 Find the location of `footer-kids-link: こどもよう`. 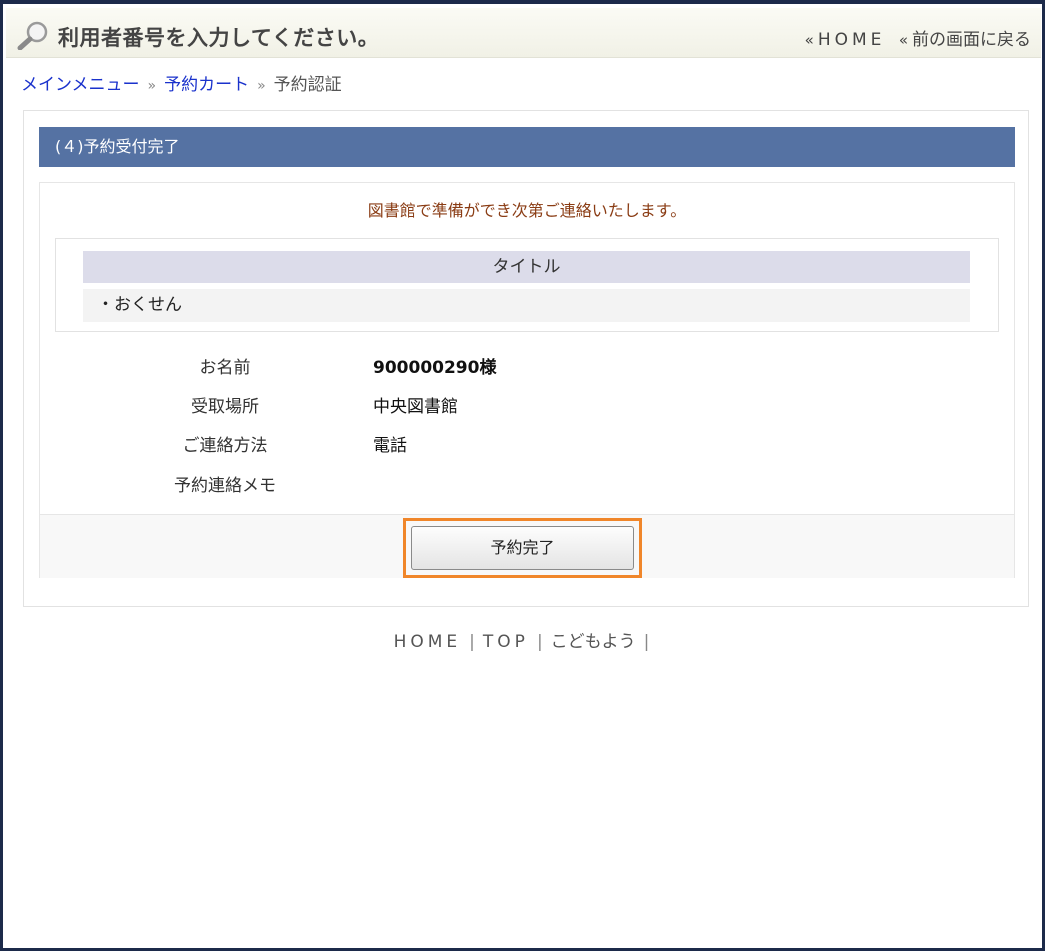

footer-kids-link: こどもよう is located at coordinates (593, 642).